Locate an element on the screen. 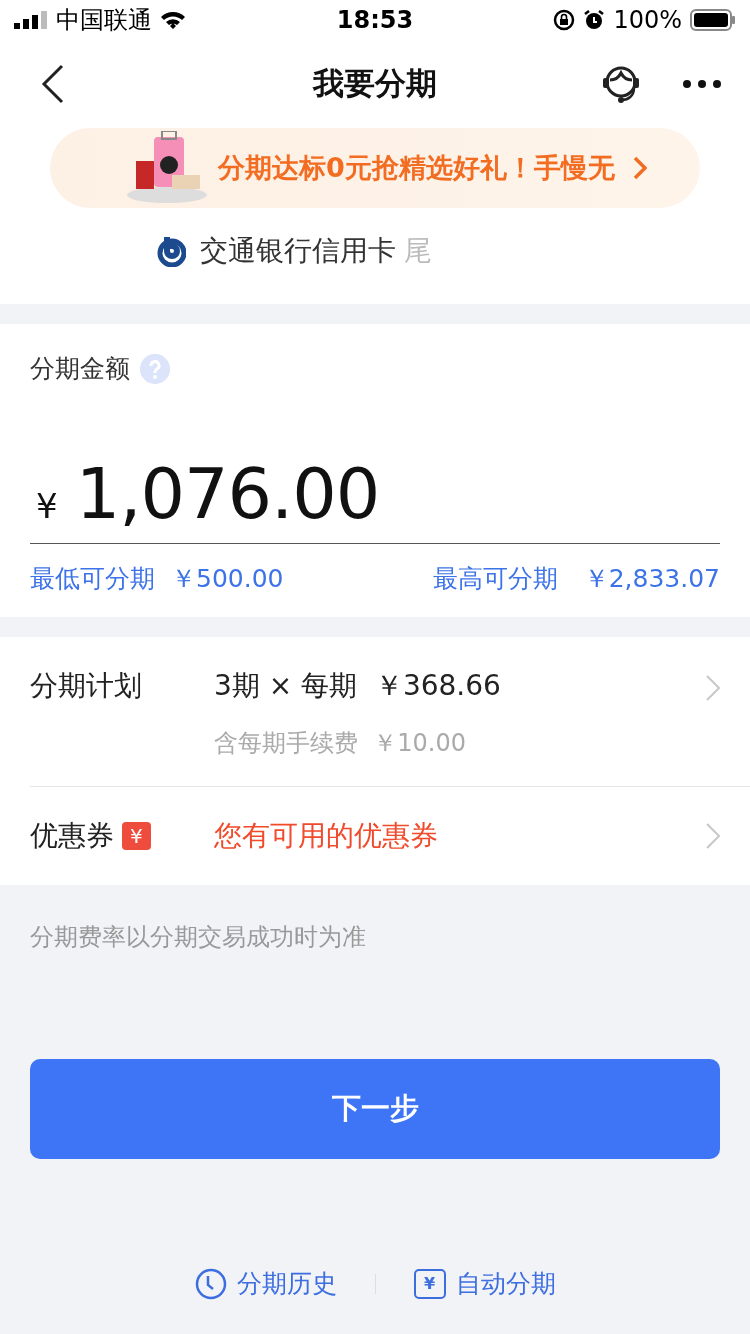 Image resolution: width=750 pixels, height=1334 pixels. carrier-name: 中国联通 is located at coordinates (104, 20).